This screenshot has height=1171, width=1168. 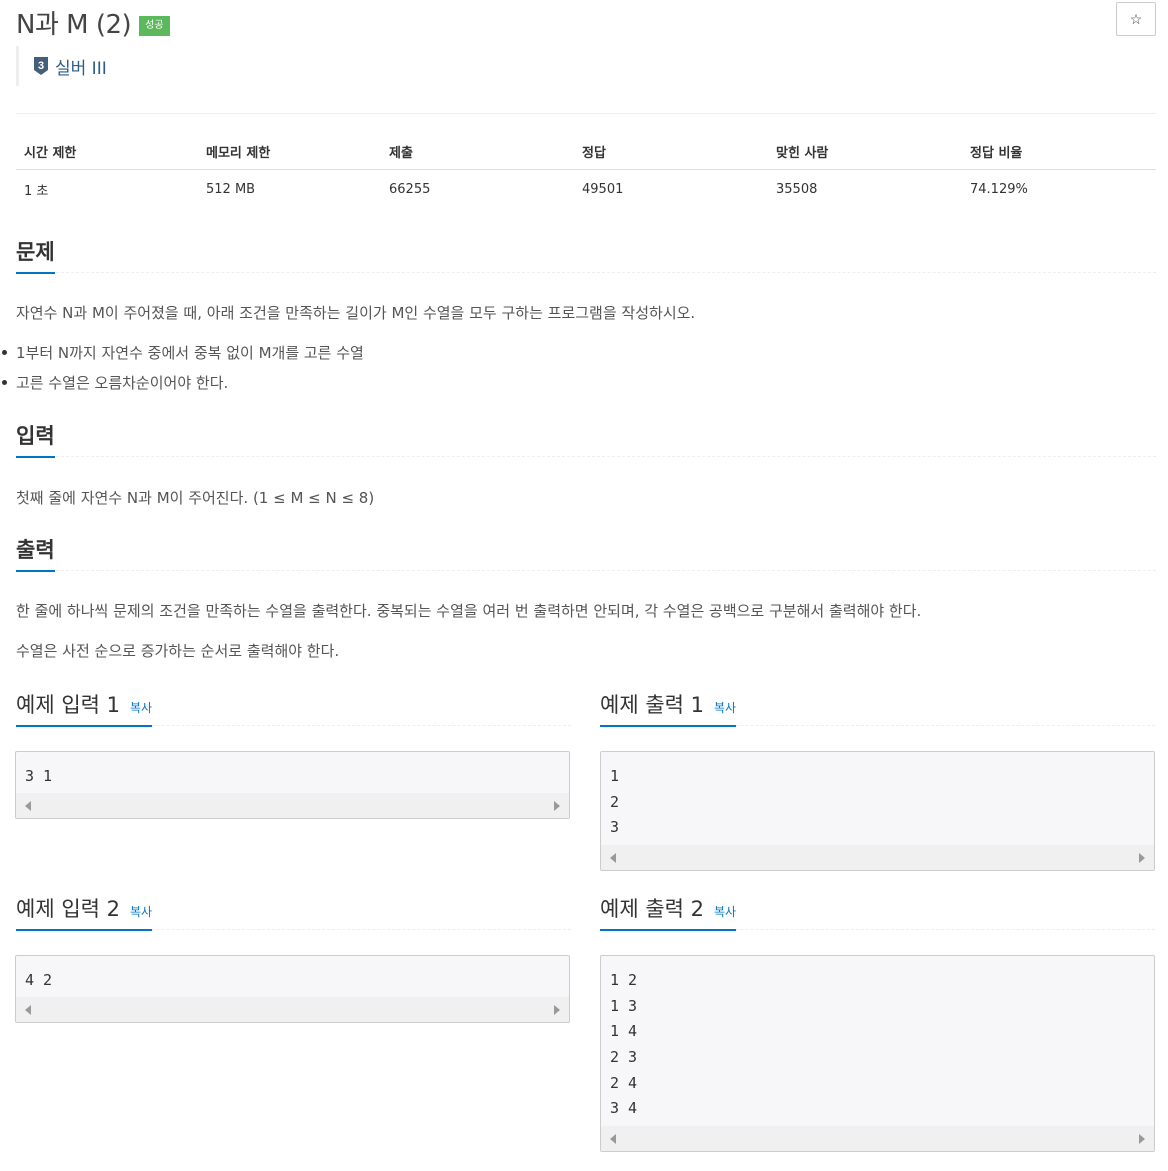 What do you see at coordinates (410, 189) in the screenshot?
I see `value-submissions: 66255` at bounding box center [410, 189].